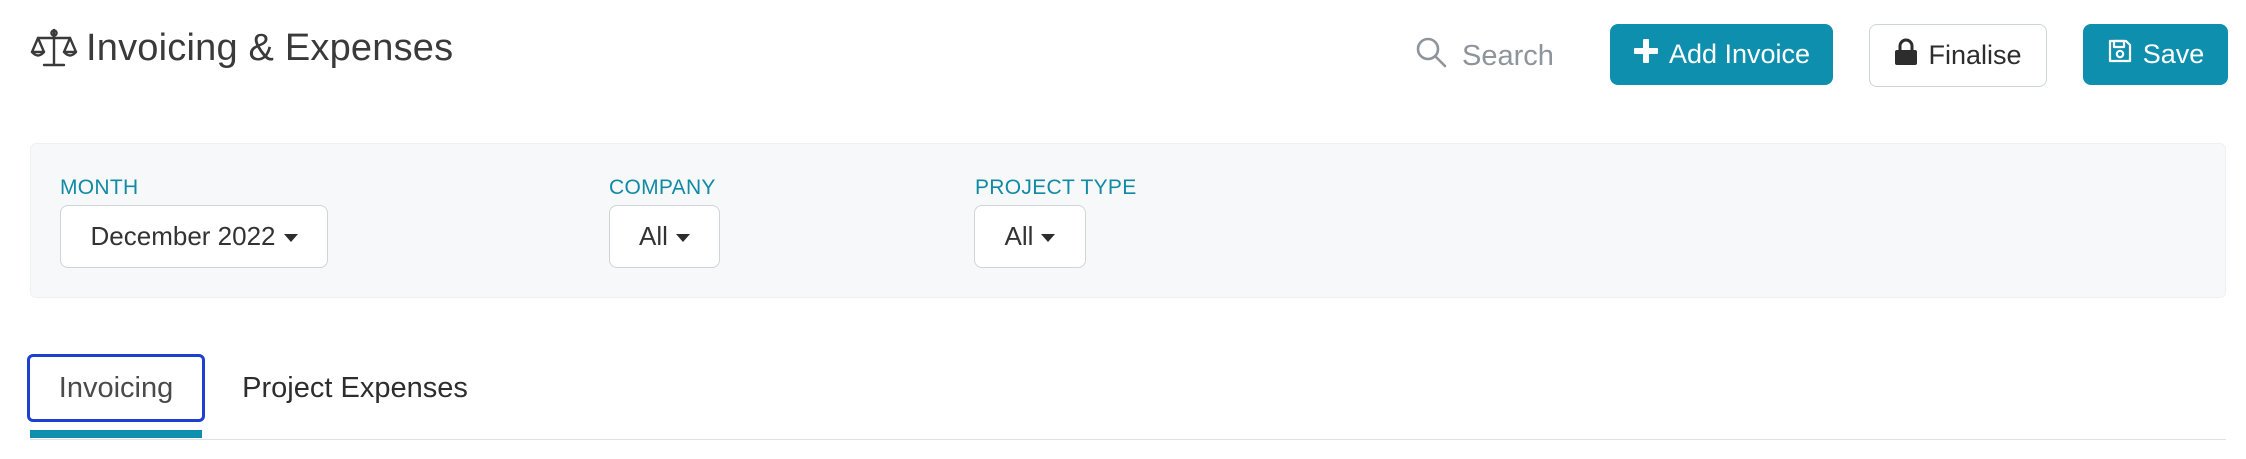  Describe the element at coordinates (662, 187) in the screenshot. I see `company-filter-label: COMPANY` at that location.